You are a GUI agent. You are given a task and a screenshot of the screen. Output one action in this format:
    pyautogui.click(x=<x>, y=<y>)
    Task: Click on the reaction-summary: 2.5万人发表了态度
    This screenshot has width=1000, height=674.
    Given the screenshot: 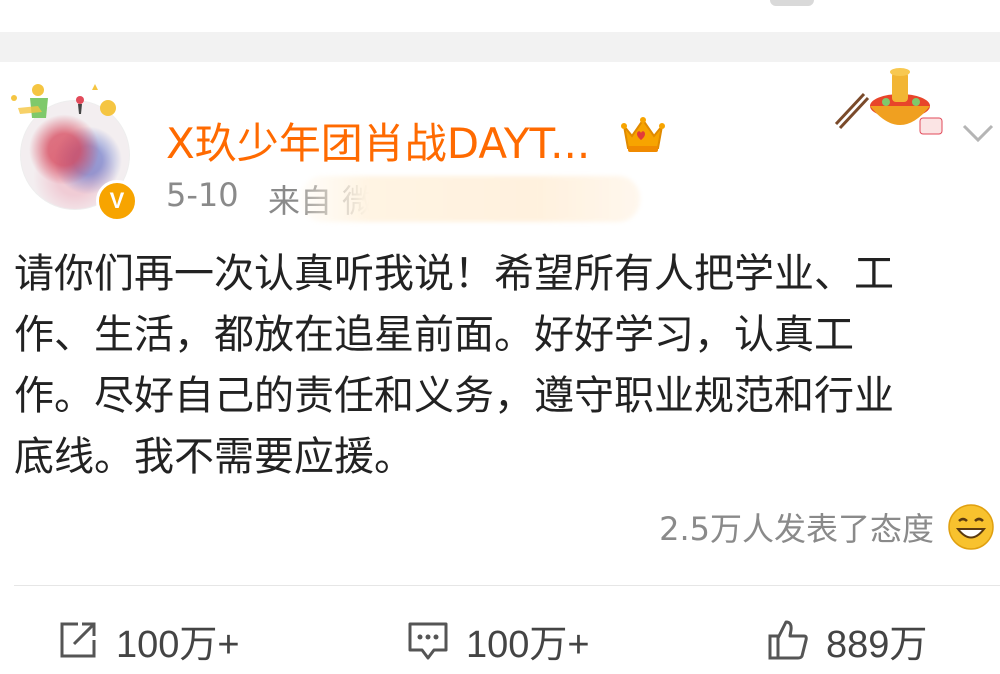 What is the action you would take?
    pyautogui.click(x=796, y=527)
    